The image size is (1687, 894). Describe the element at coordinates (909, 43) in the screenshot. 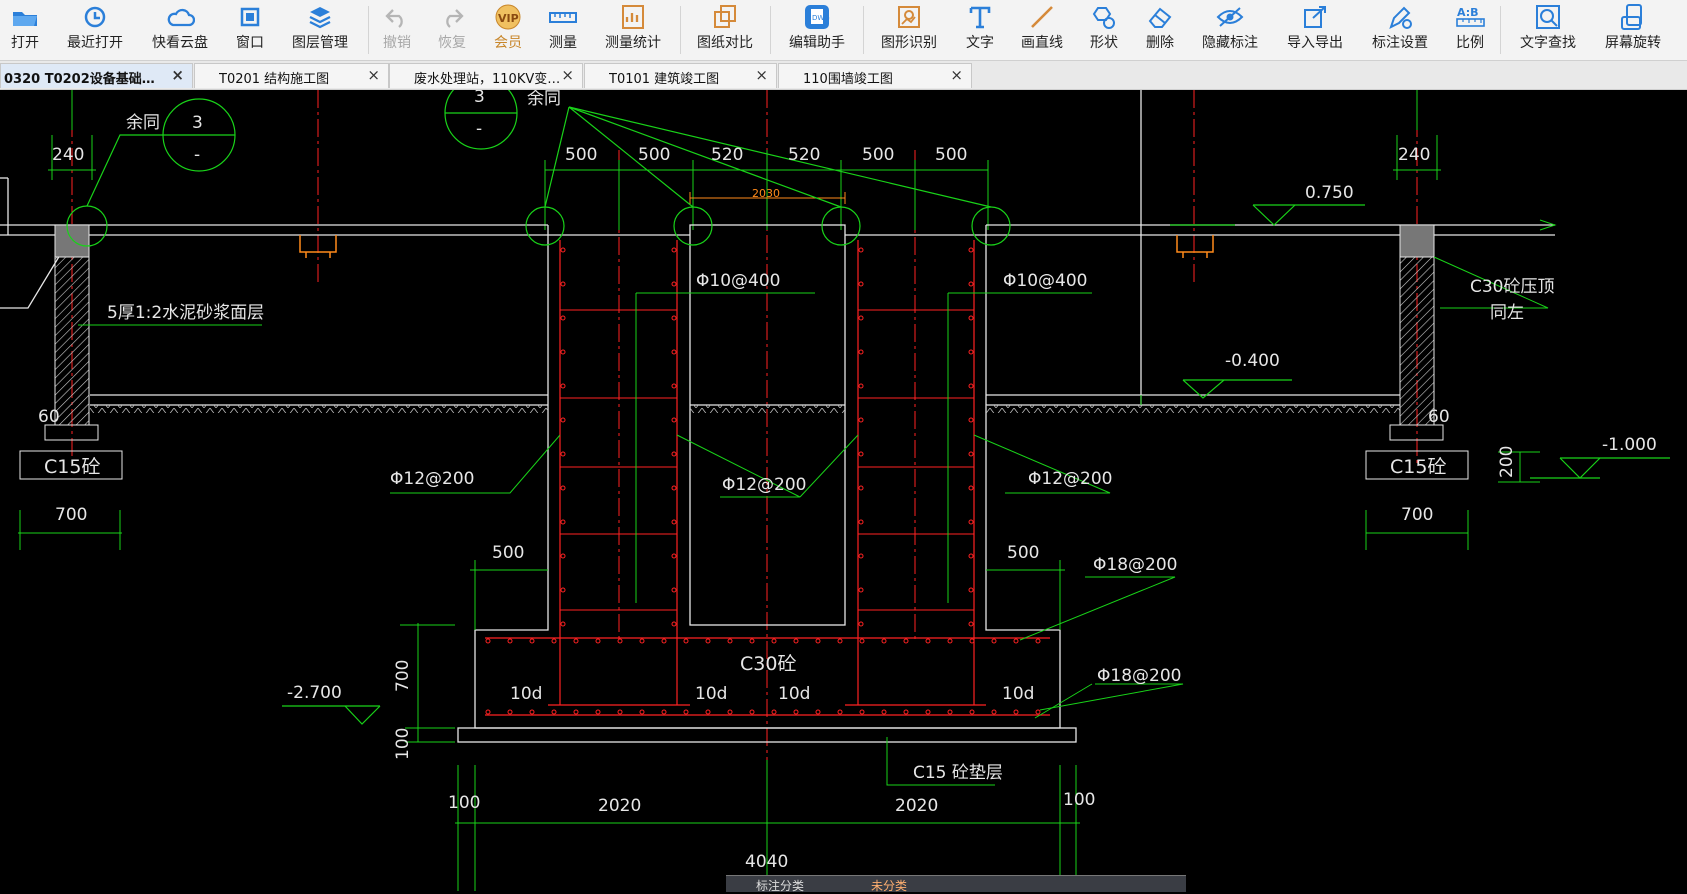

I see `toolbar-label: 图形识别` at that location.